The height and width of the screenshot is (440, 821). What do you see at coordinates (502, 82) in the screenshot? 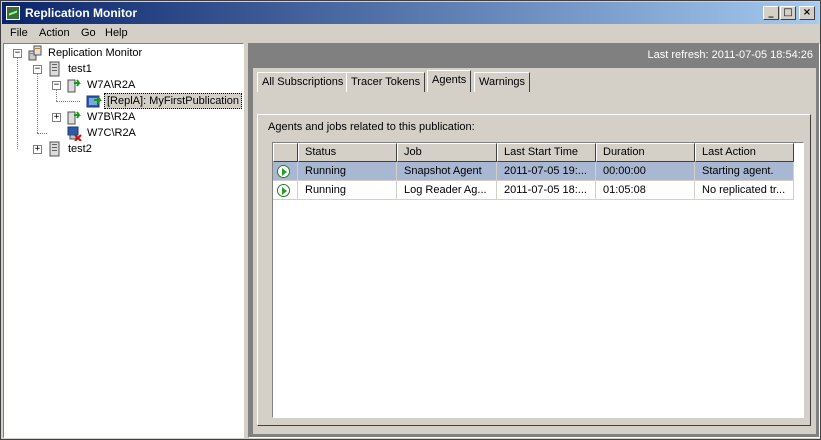
I see `tab-warnings: Warnings` at bounding box center [502, 82].